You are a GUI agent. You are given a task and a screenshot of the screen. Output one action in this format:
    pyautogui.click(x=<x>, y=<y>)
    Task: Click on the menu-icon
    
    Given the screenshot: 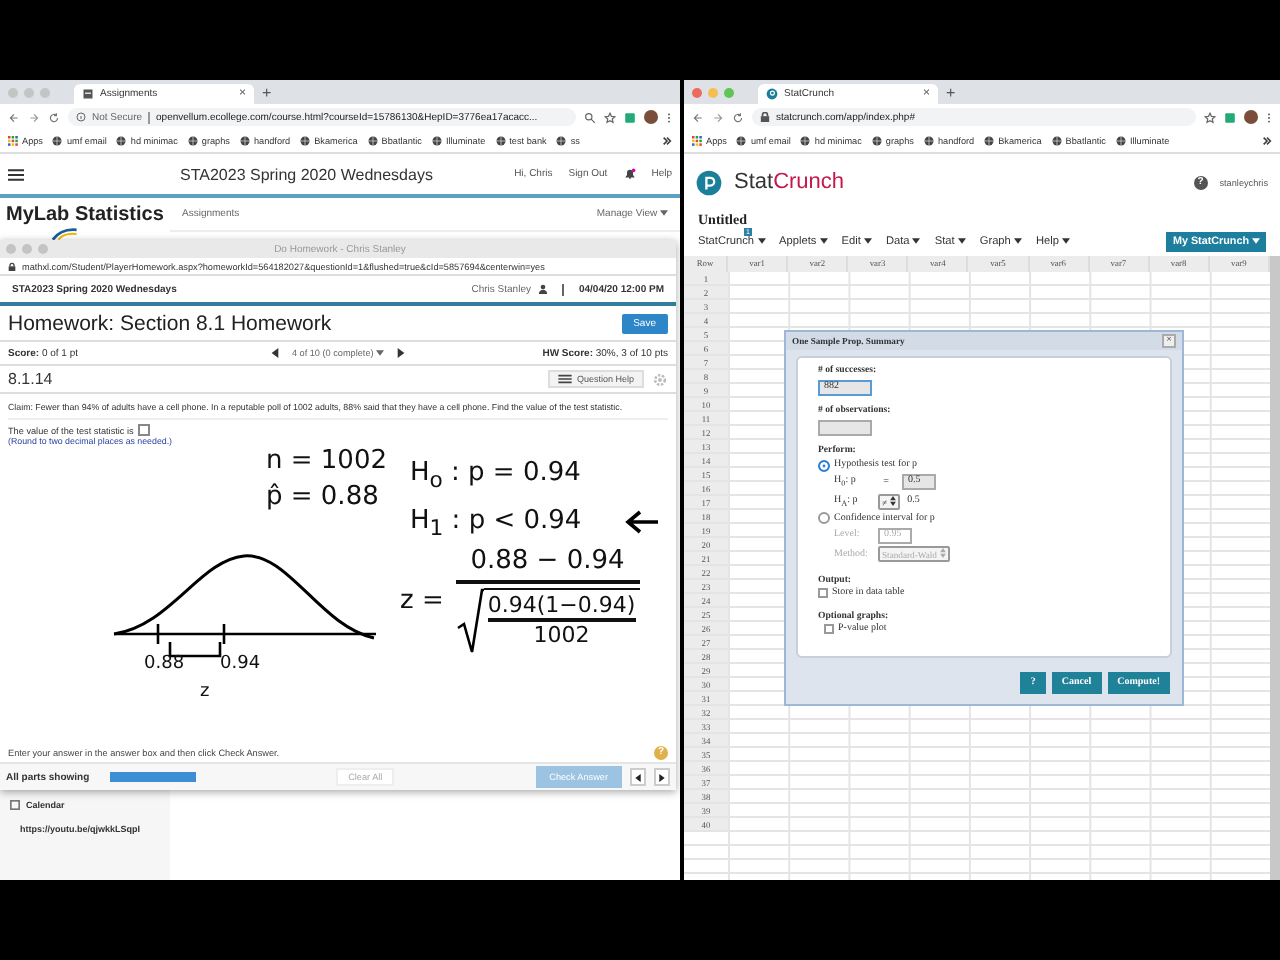 What is the action you would take?
    pyautogui.click(x=16, y=174)
    